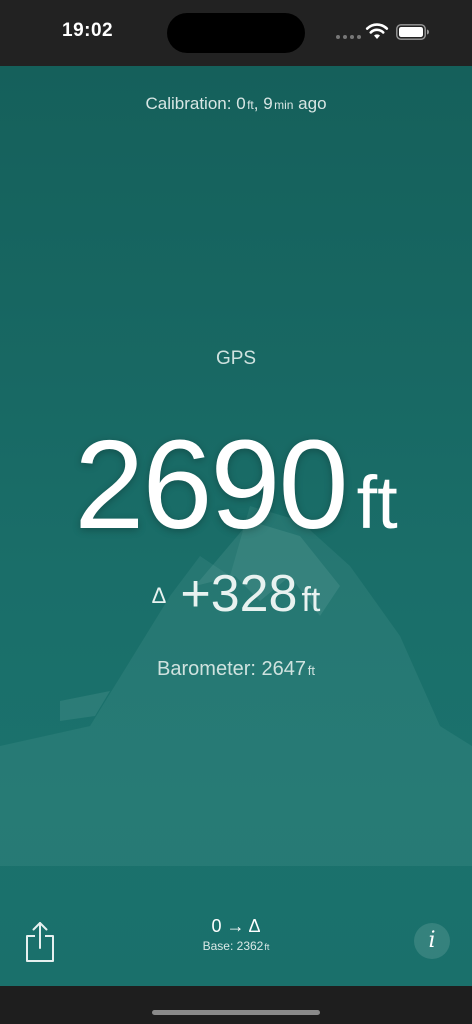 The height and width of the screenshot is (1024, 472). What do you see at coordinates (239, 594) in the screenshot?
I see `delta-value: +328` at bounding box center [239, 594].